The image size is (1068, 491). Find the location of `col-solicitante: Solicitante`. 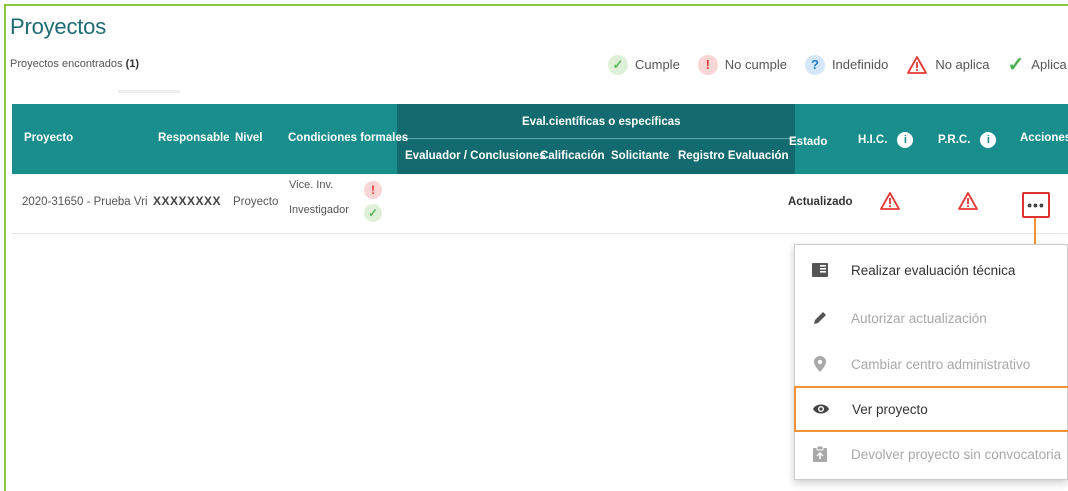

col-solicitante: Solicitante is located at coordinates (640, 156).